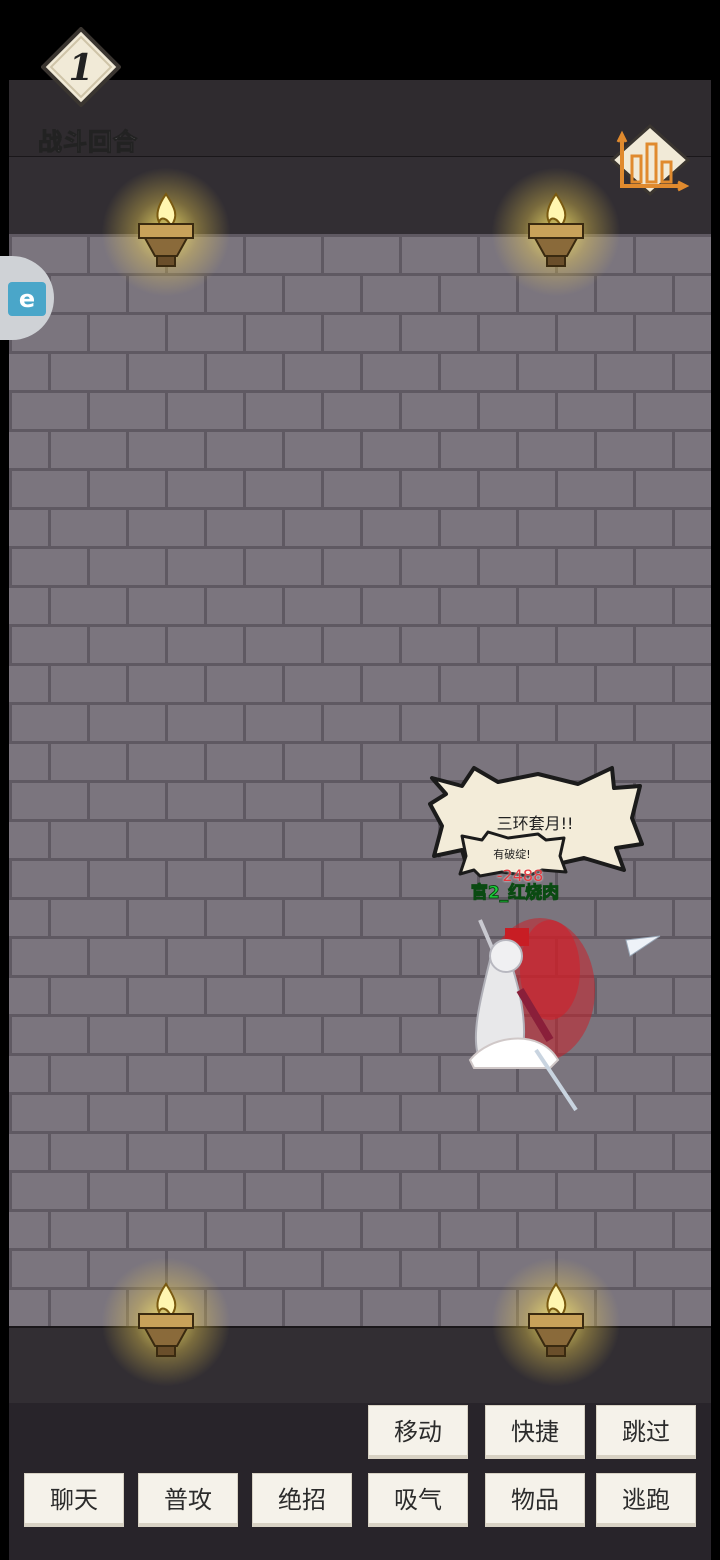  Describe the element at coordinates (515, 893) in the screenshot. I see `unit-name: 官2_红烧肉` at that location.